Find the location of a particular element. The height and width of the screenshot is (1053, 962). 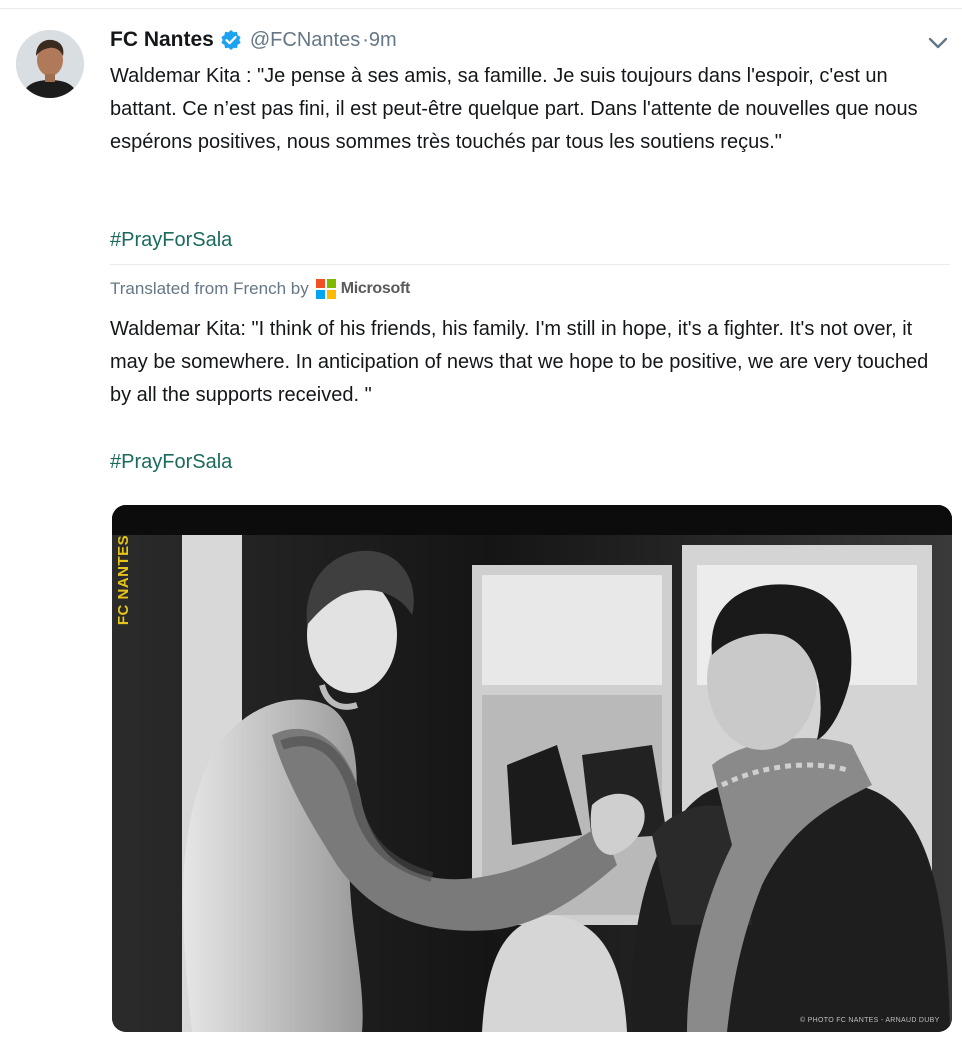

translation-provider: Microsoft is located at coordinates (376, 289).